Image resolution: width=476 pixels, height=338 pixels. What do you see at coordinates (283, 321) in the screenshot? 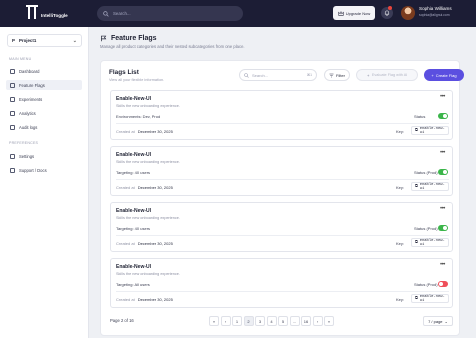
I see `page-button: 5` at bounding box center [283, 321].